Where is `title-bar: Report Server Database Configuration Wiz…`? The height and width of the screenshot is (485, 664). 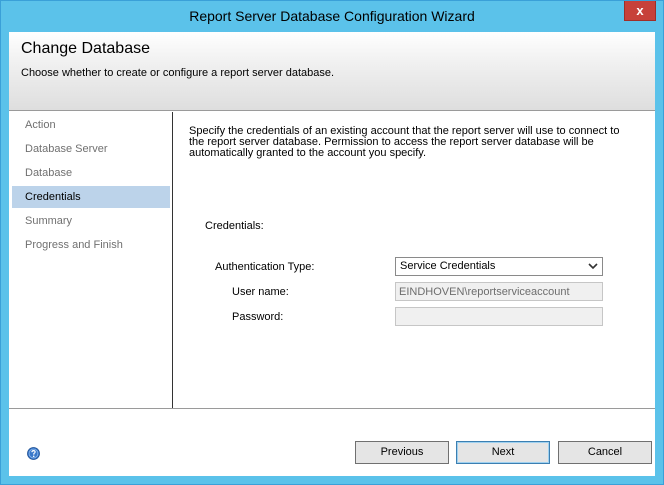
title-bar: Report Server Database Configuration Wiz… is located at coordinates (332, 16).